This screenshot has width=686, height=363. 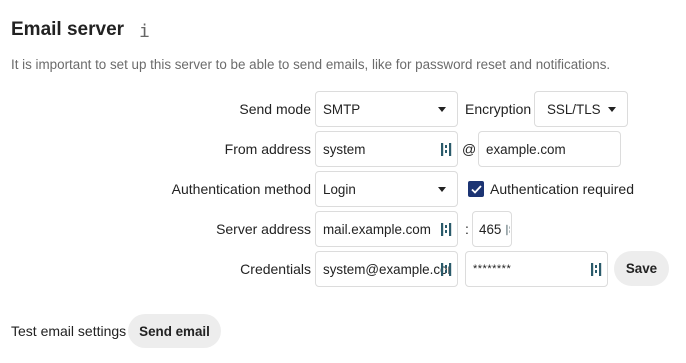 What do you see at coordinates (536, 269) in the screenshot?
I see `credentials-password-input: ********` at bounding box center [536, 269].